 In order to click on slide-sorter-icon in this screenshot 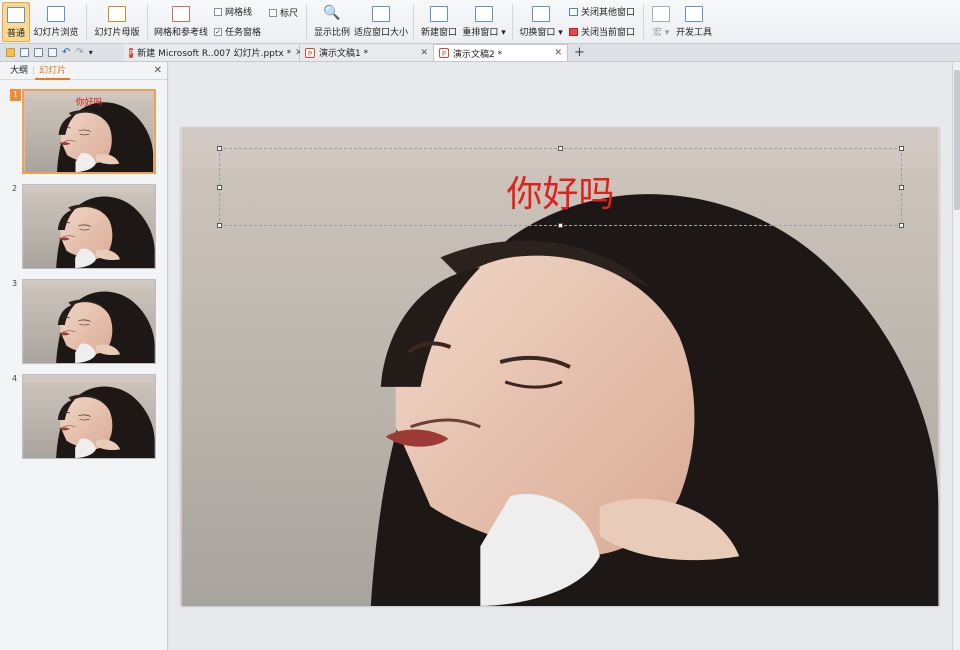, I will do `click(56, 14)`.